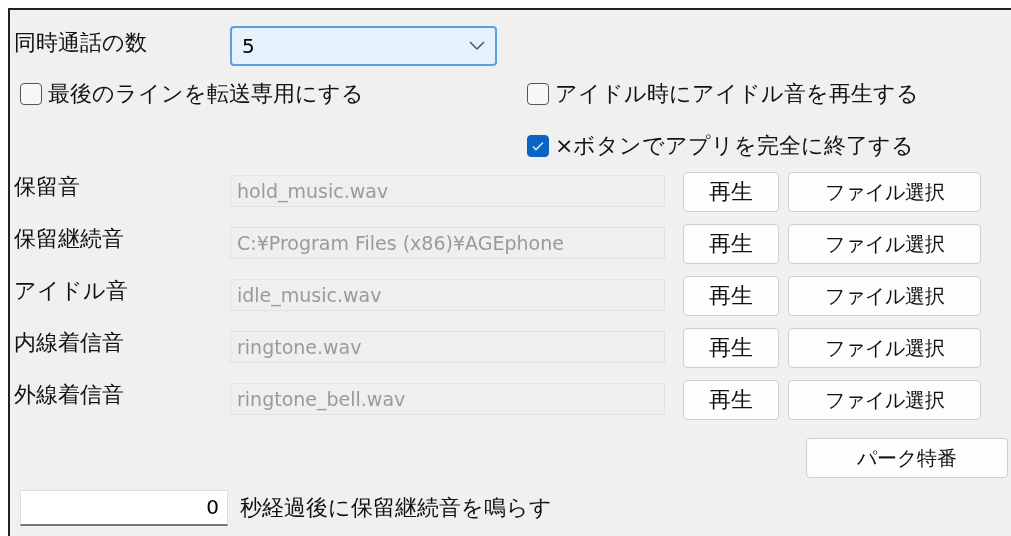  What do you see at coordinates (907, 458) in the screenshot?
I see `park-button: パーク特番` at bounding box center [907, 458].